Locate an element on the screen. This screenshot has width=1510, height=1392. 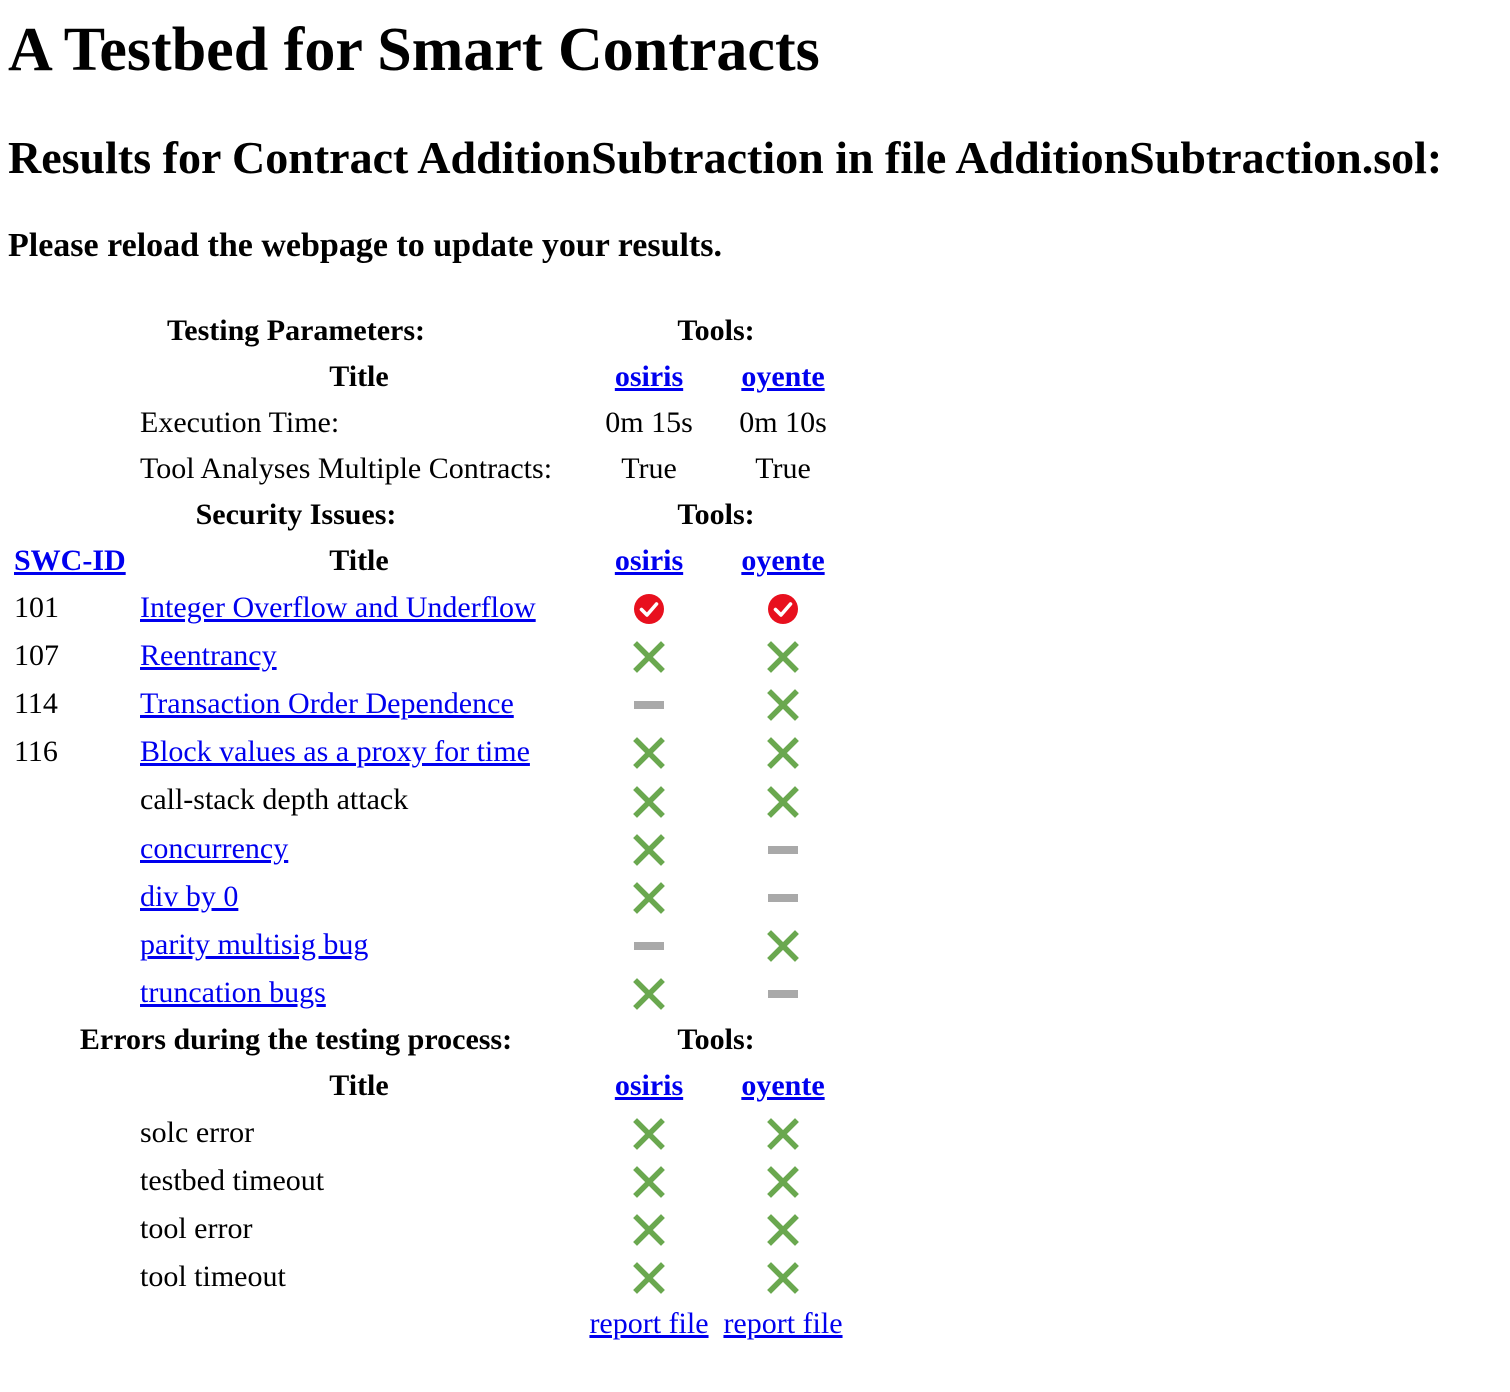
swc-id-link: SWC-ID is located at coordinates (70, 560).